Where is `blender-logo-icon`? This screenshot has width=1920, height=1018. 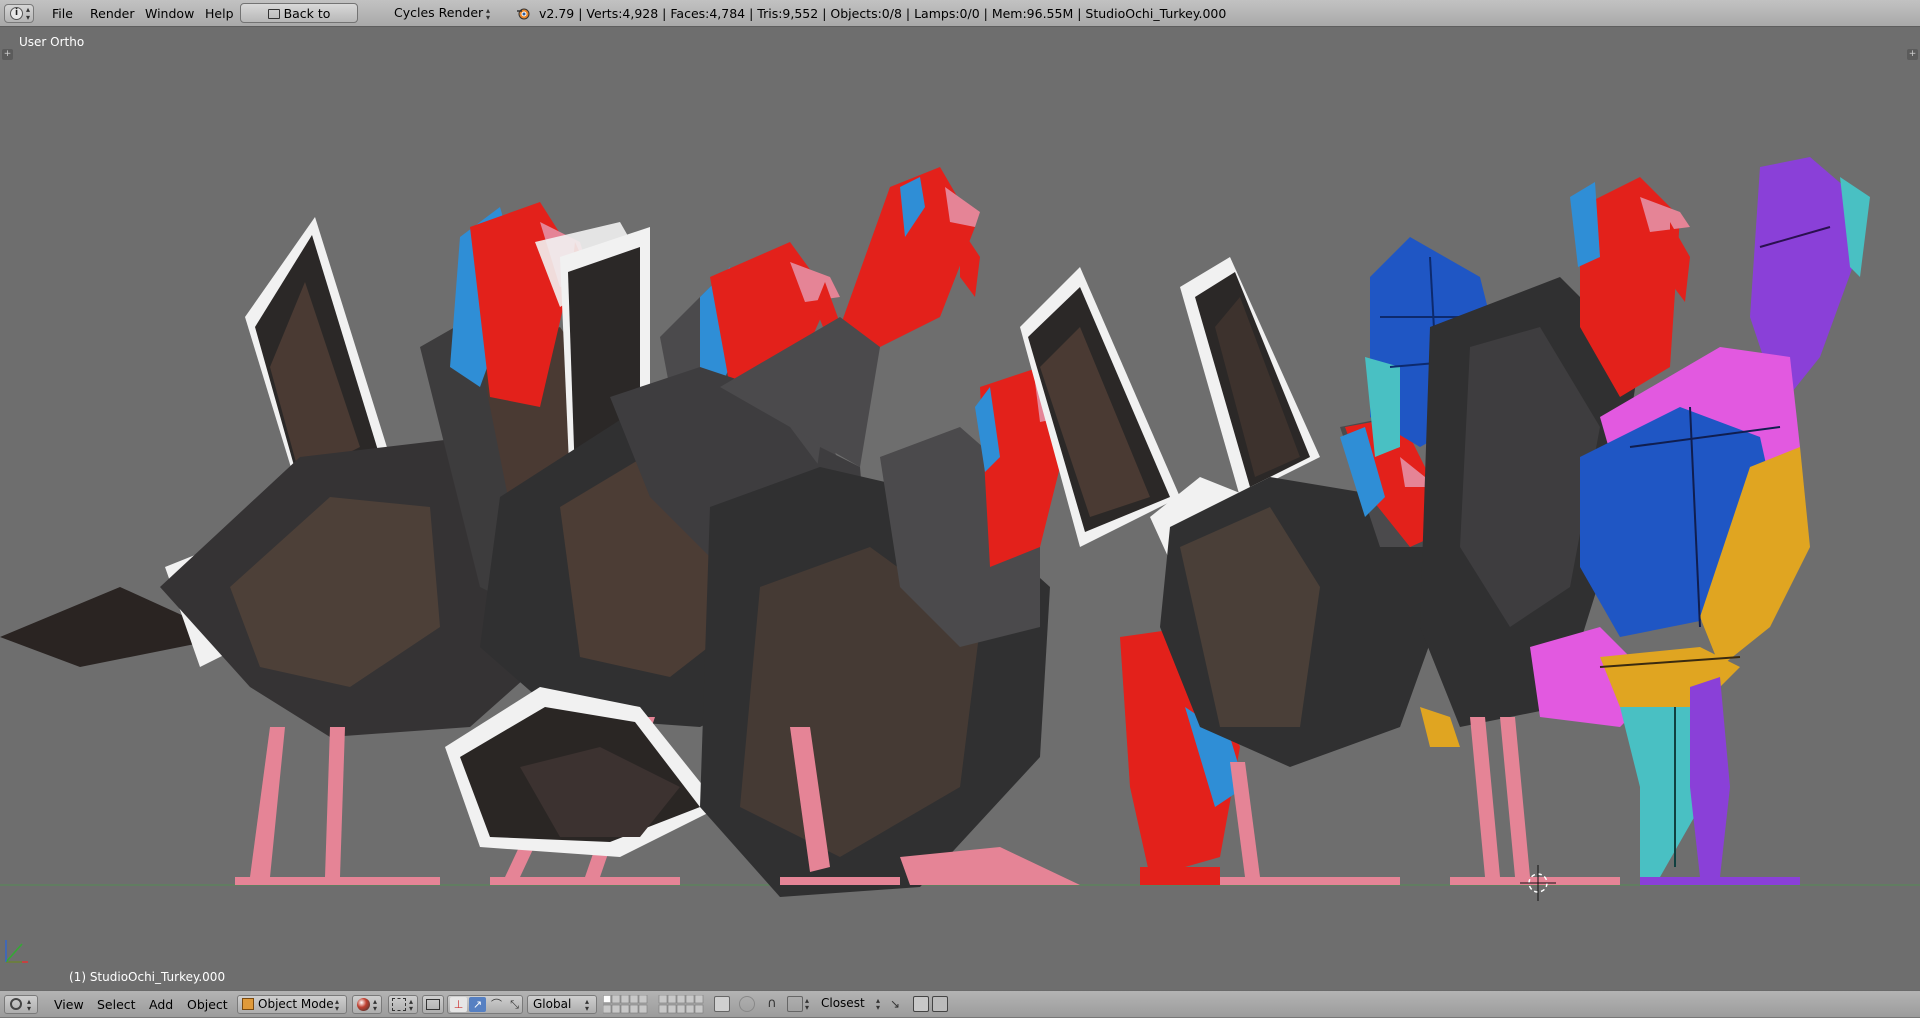 blender-logo-icon is located at coordinates (523, 13).